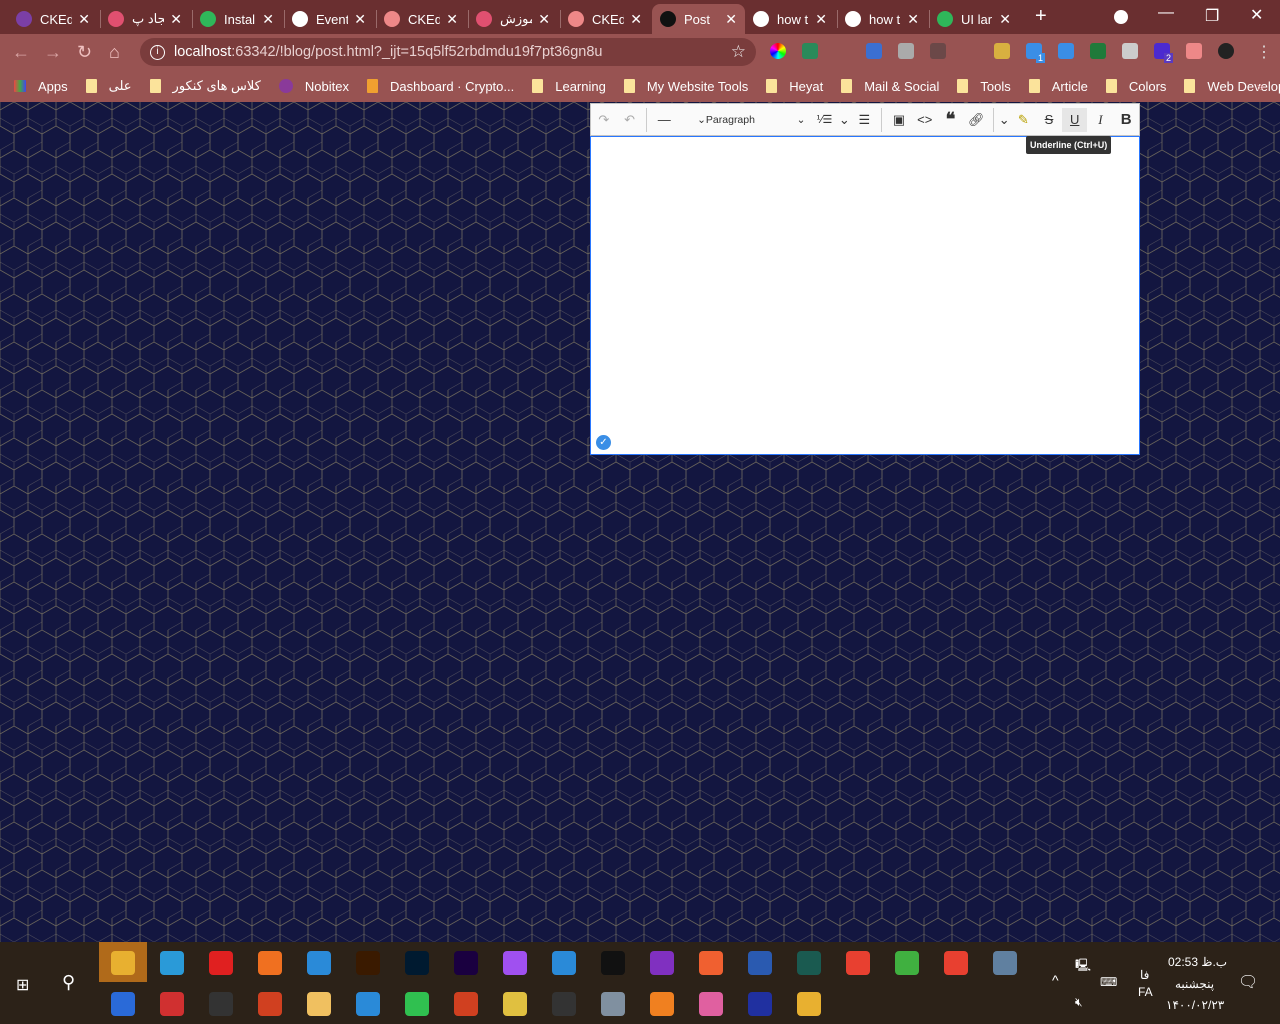 The width and height of the screenshot is (1280, 1024). I want to click on bookmark-item: Learning, so click(569, 86).